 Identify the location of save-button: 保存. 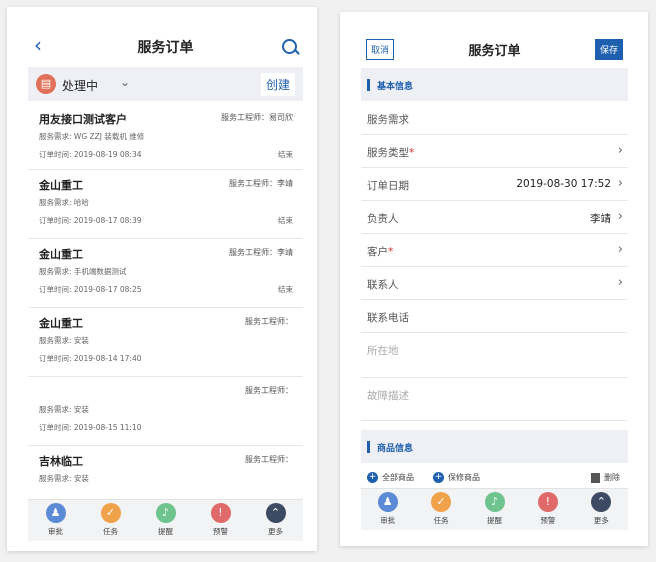
(608, 49).